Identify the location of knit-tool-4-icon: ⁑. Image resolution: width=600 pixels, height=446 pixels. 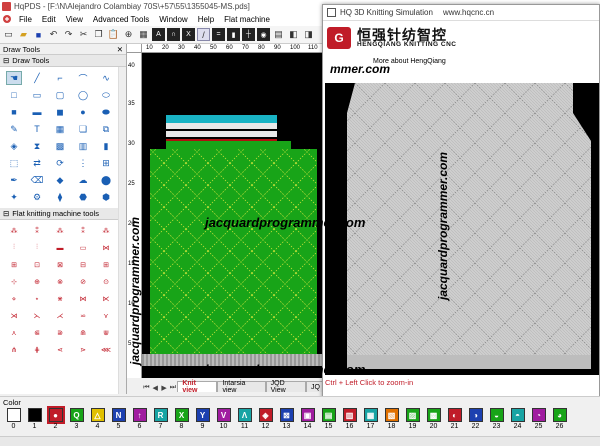
(83, 231).